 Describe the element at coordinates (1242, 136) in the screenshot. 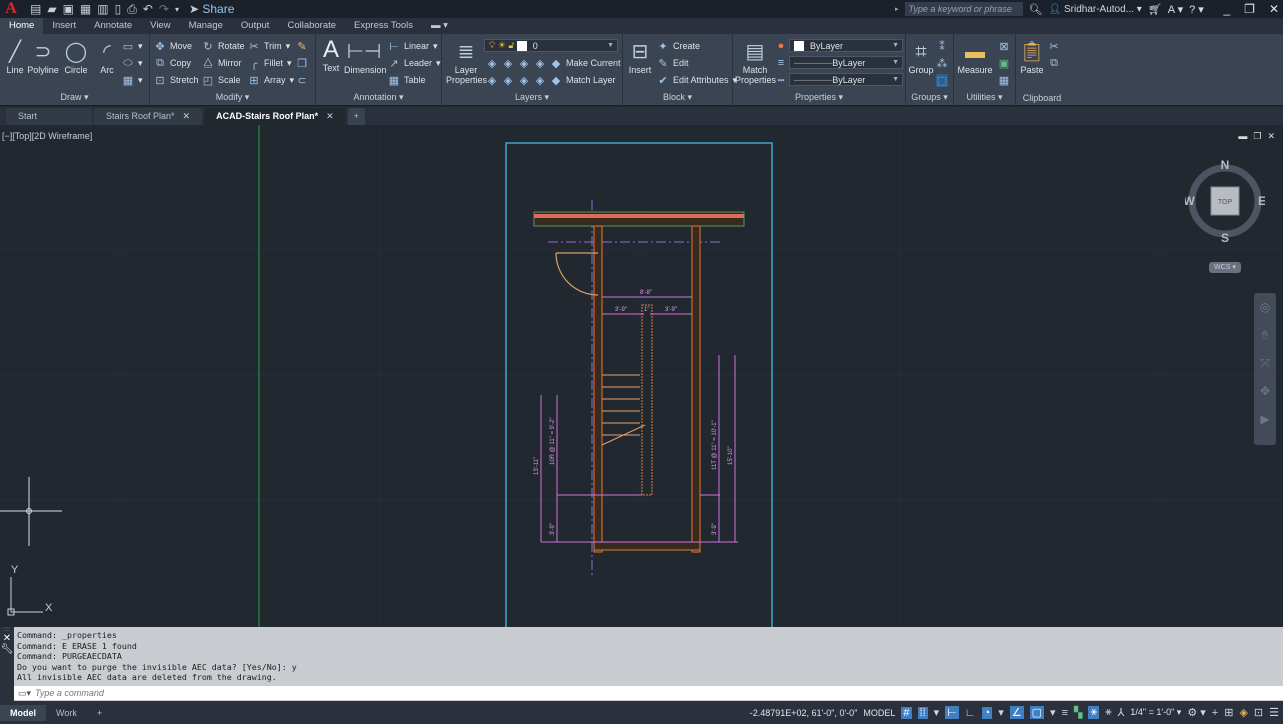

I see `vp-minimize-button: ▬` at that location.